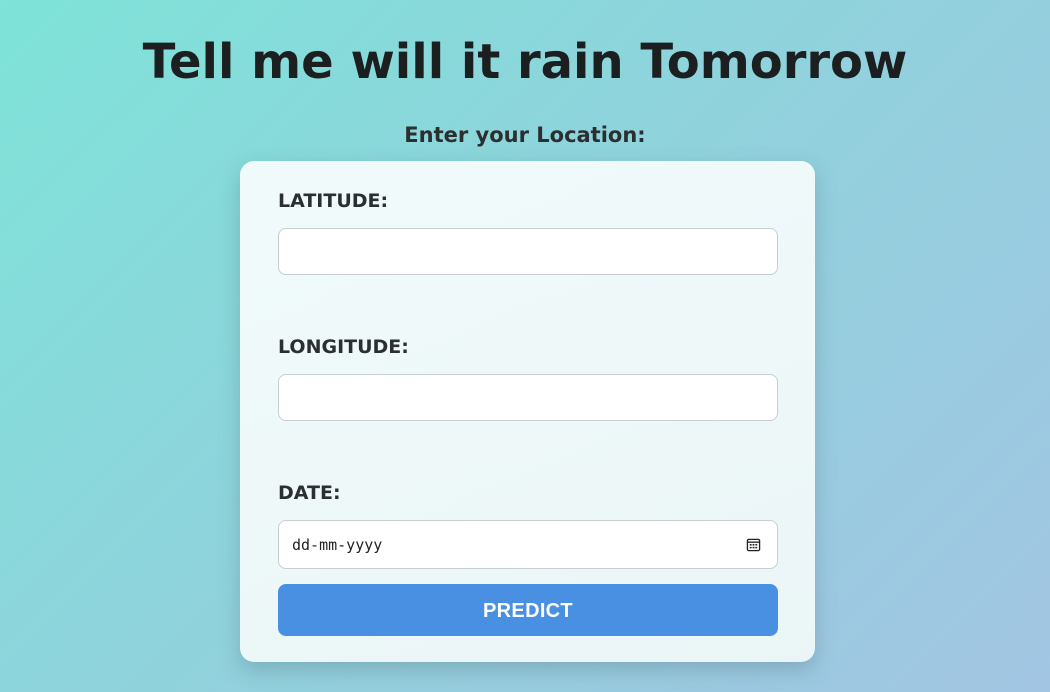 The width and height of the screenshot is (1050, 692). What do you see at coordinates (528, 544) in the screenshot?
I see `date-input: dd-mm-yyyy` at bounding box center [528, 544].